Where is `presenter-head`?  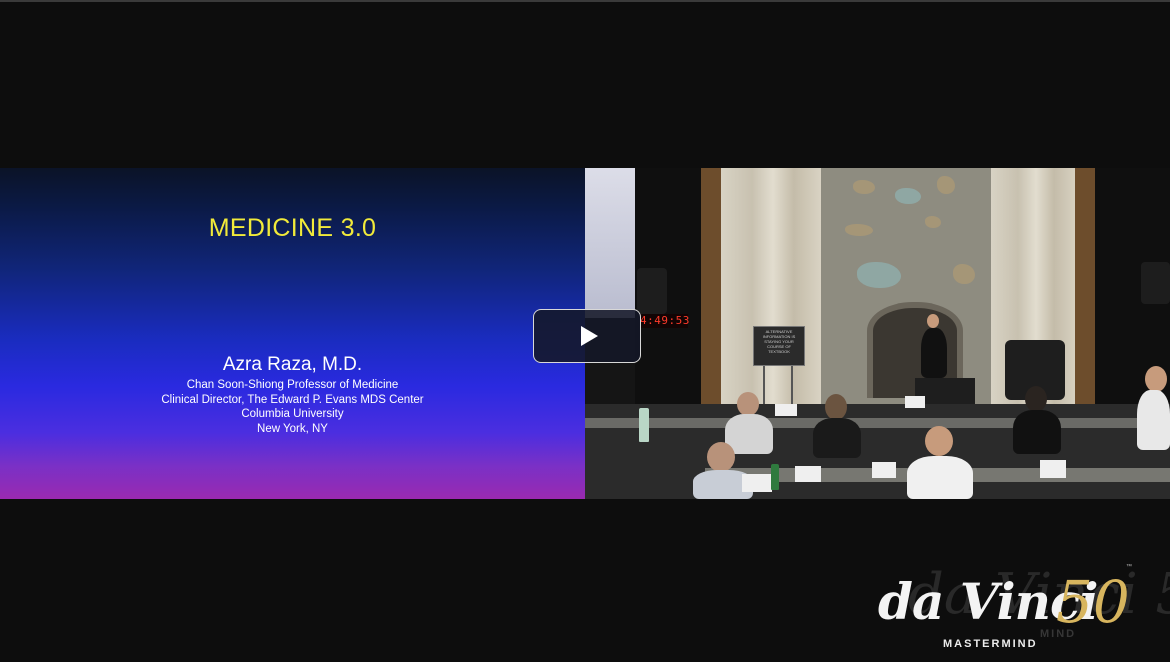
presenter-head is located at coordinates (933, 321).